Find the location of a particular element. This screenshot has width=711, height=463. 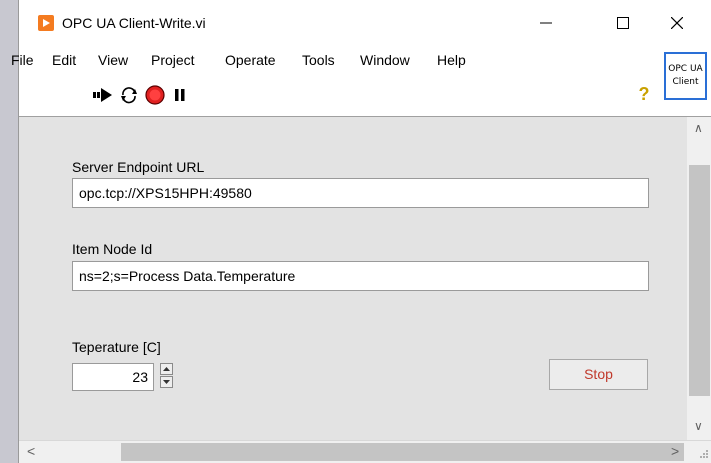

run-continuously-button is located at coordinates (129, 95).